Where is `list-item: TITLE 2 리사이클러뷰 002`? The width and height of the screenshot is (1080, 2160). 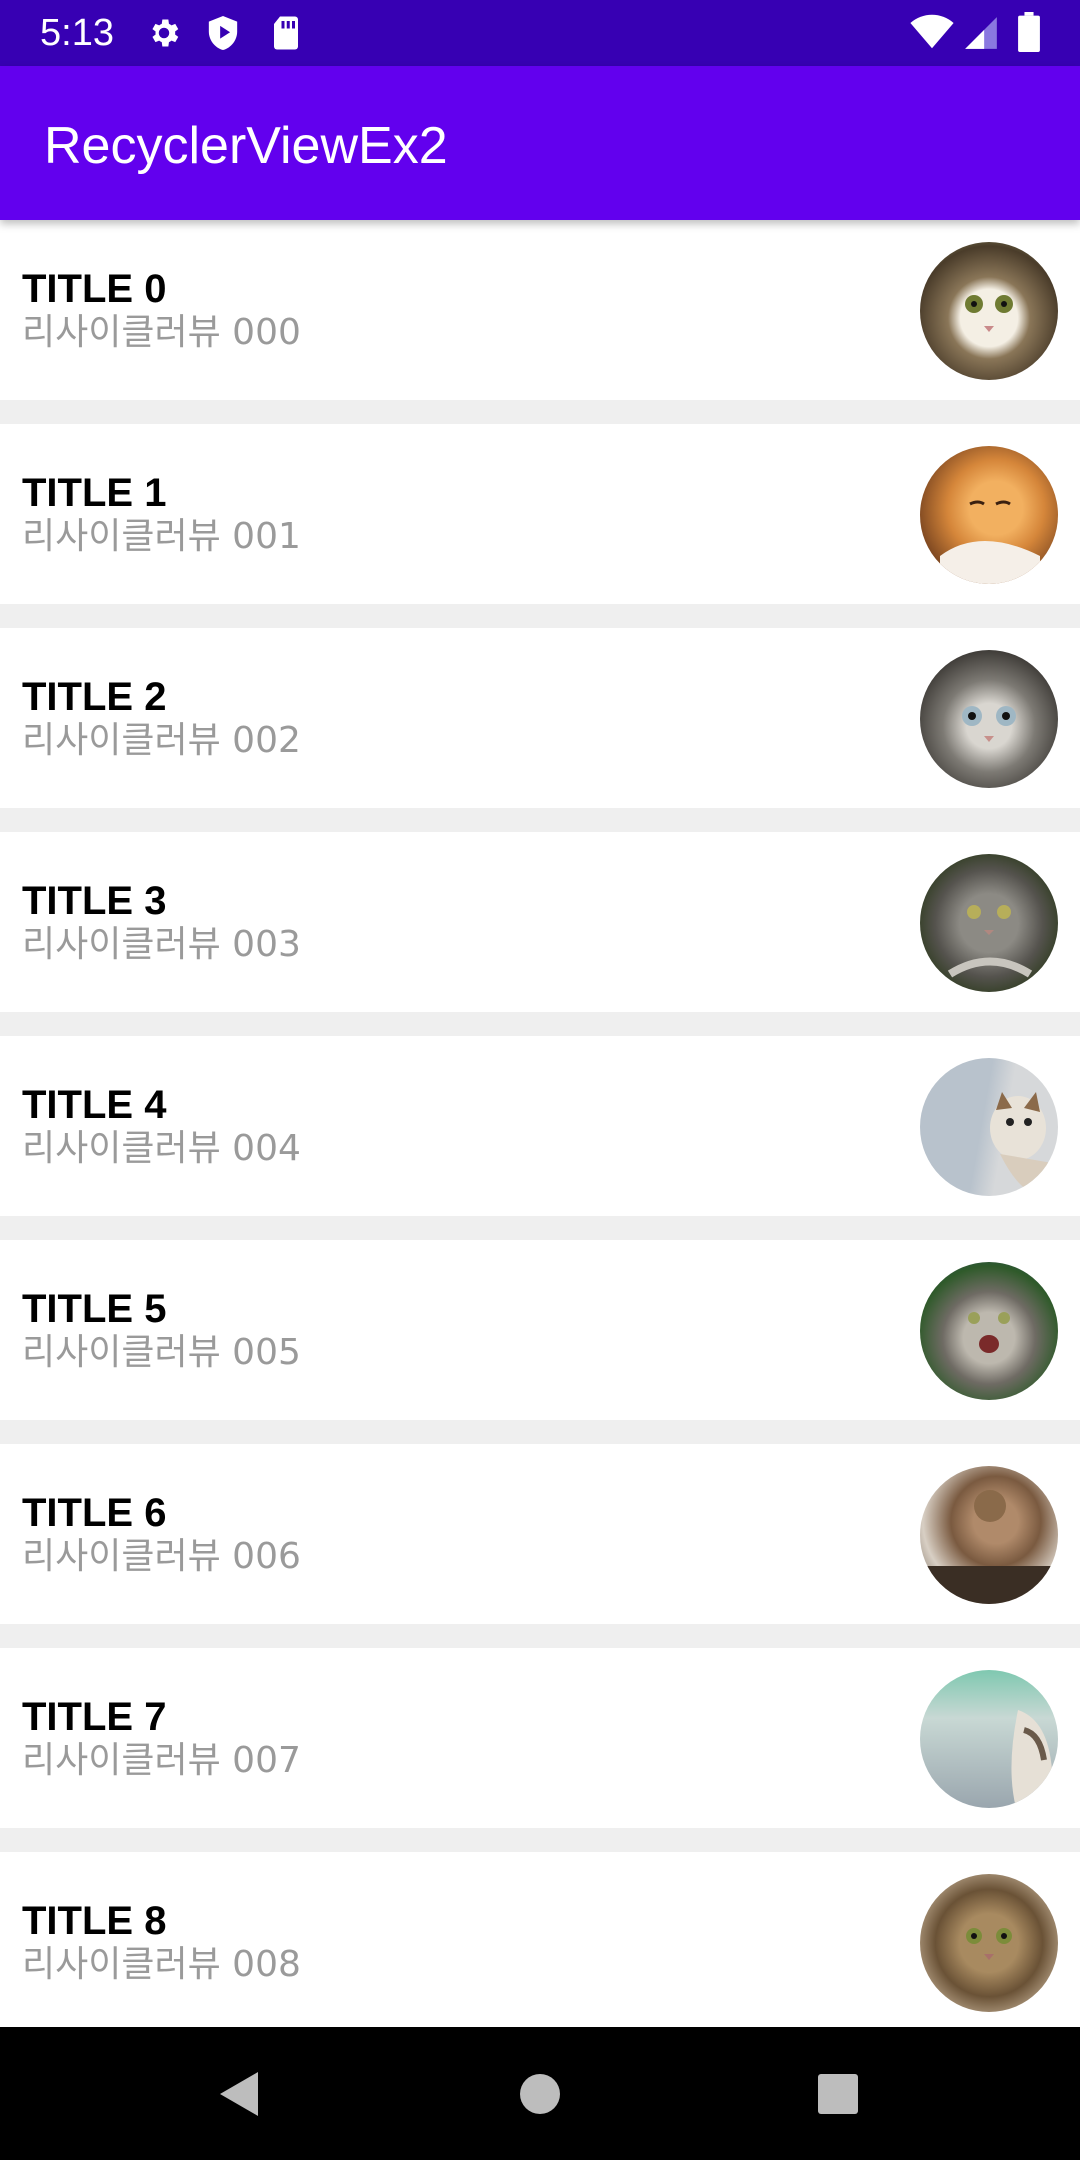 list-item: TITLE 2 리사이클러뷰 002 is located at coordinates (540, 718).